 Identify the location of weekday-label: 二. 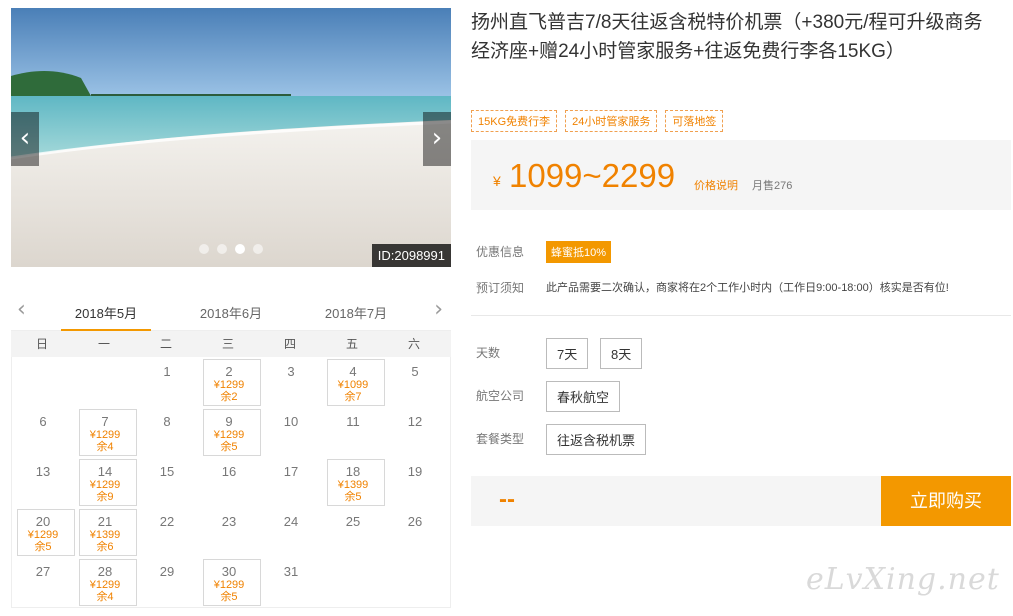
(165, 344).